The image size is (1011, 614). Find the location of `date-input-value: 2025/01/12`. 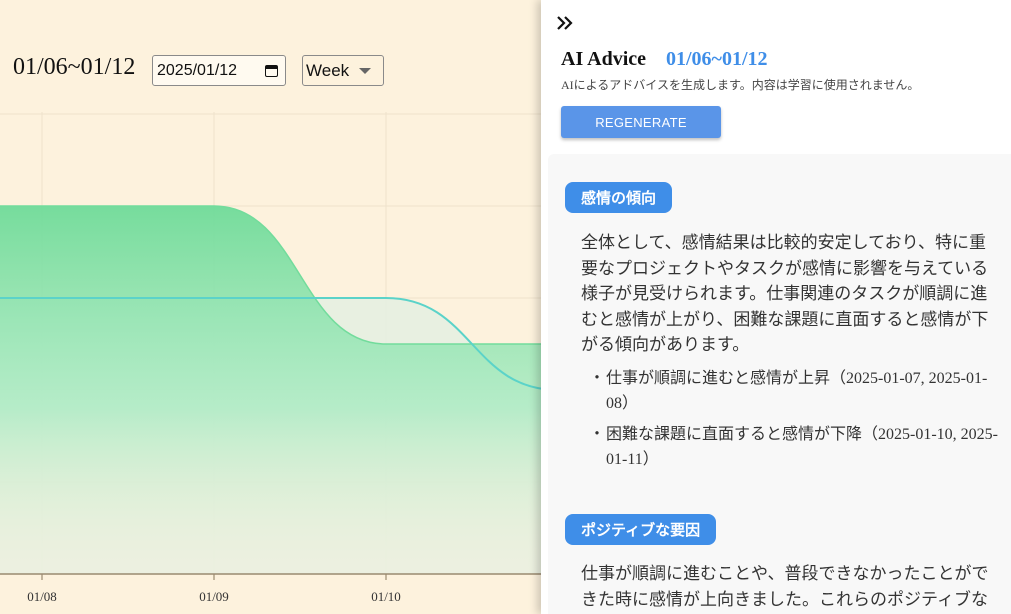

date-input-value: 2025/01/12 is located at coordinates (197, 70).